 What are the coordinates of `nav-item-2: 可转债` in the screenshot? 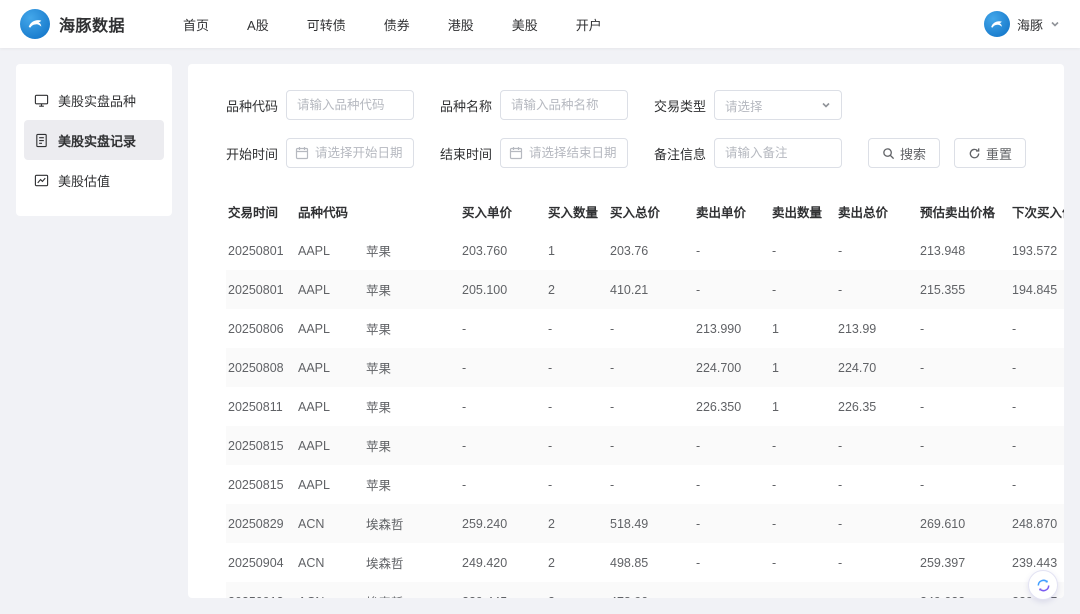 It's located at (326, 24).